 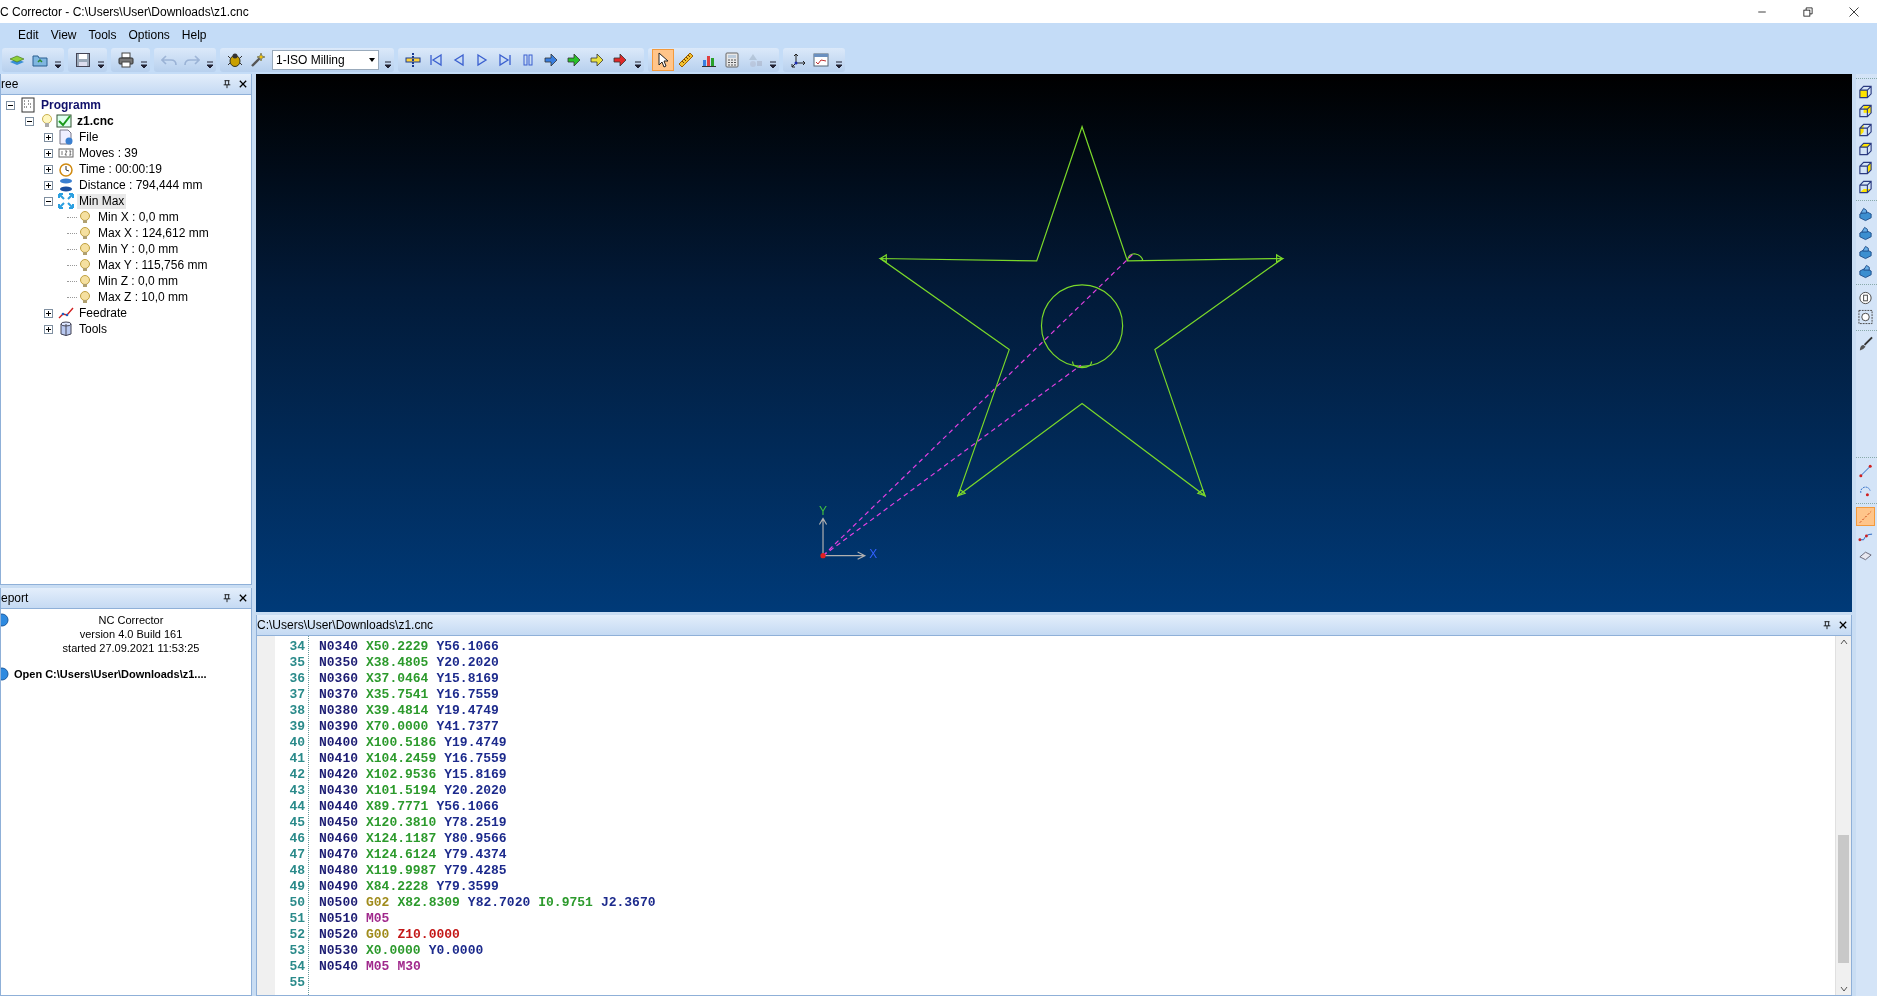 I want to click on zoom-box-icon, so click(x=1865, y=316).